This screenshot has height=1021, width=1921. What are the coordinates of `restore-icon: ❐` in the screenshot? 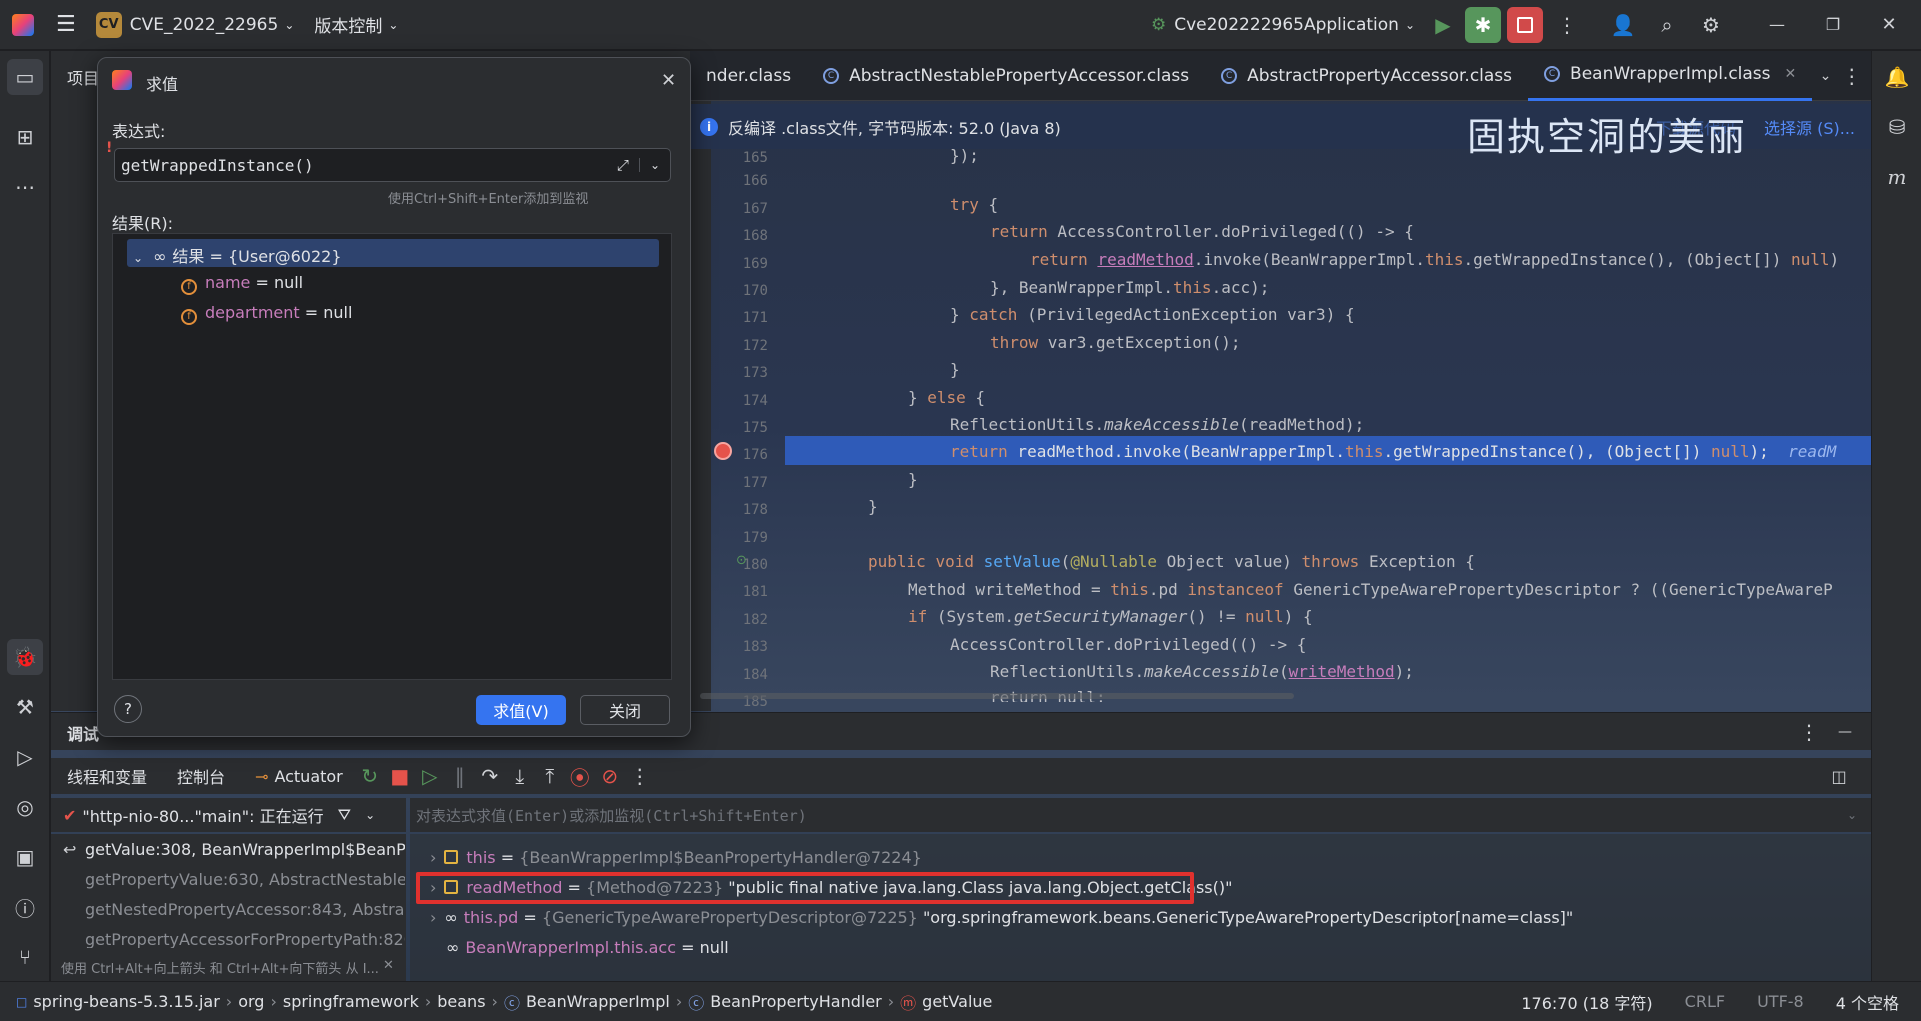 It's located at (1833, 25).